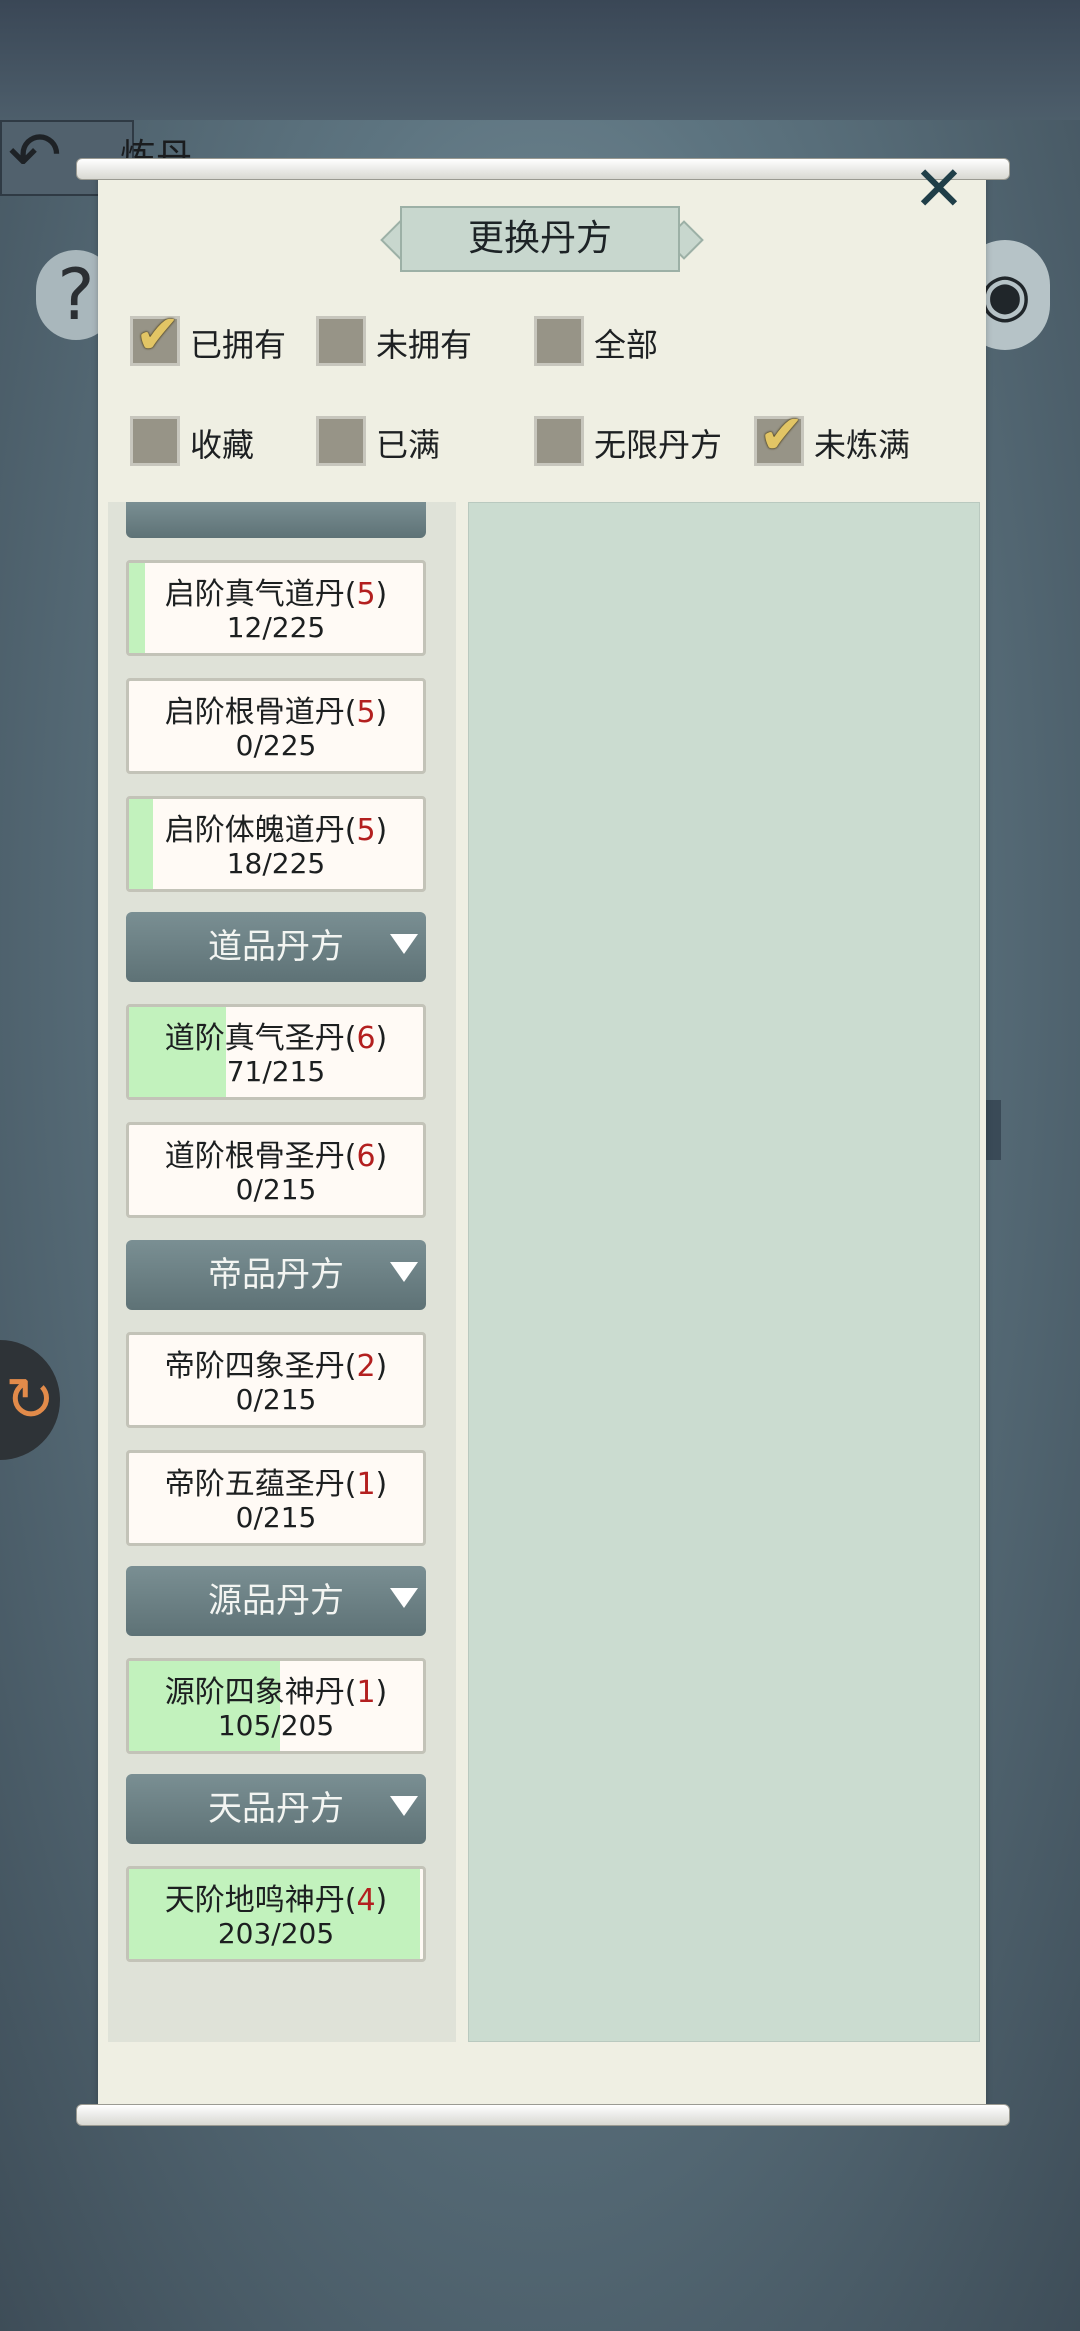 The width and height of the screenshot is (1080, 2331). What do you see at coordinates (276, 1692) in the screenshot?
I see `recipe-name: 源阶四象神丹(1)` at bounding box center [276, 1692].